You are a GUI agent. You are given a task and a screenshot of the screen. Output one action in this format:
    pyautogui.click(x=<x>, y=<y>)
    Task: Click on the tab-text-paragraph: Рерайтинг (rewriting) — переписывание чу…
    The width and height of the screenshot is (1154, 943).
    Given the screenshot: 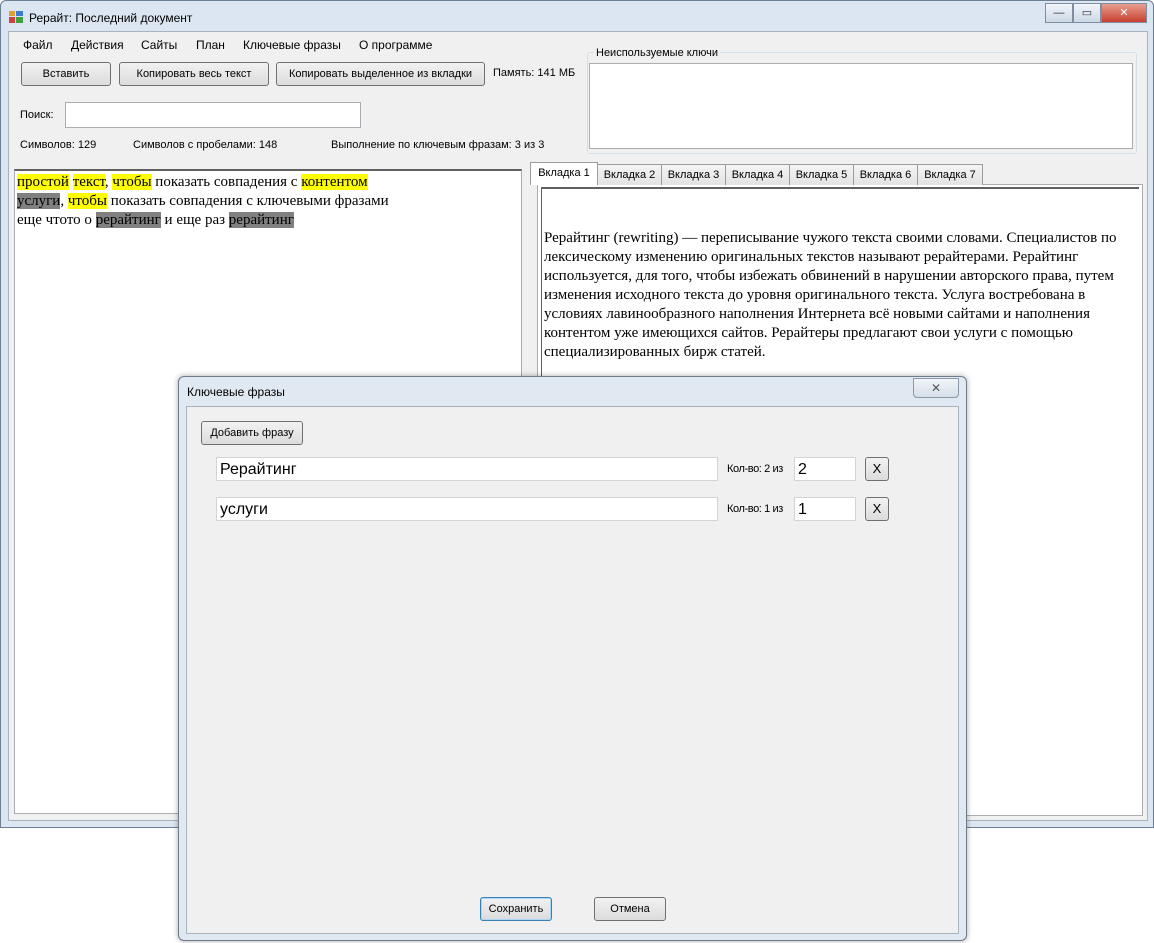 What is the action you would take?
    pyautogui.click(x=832, y=295)
    